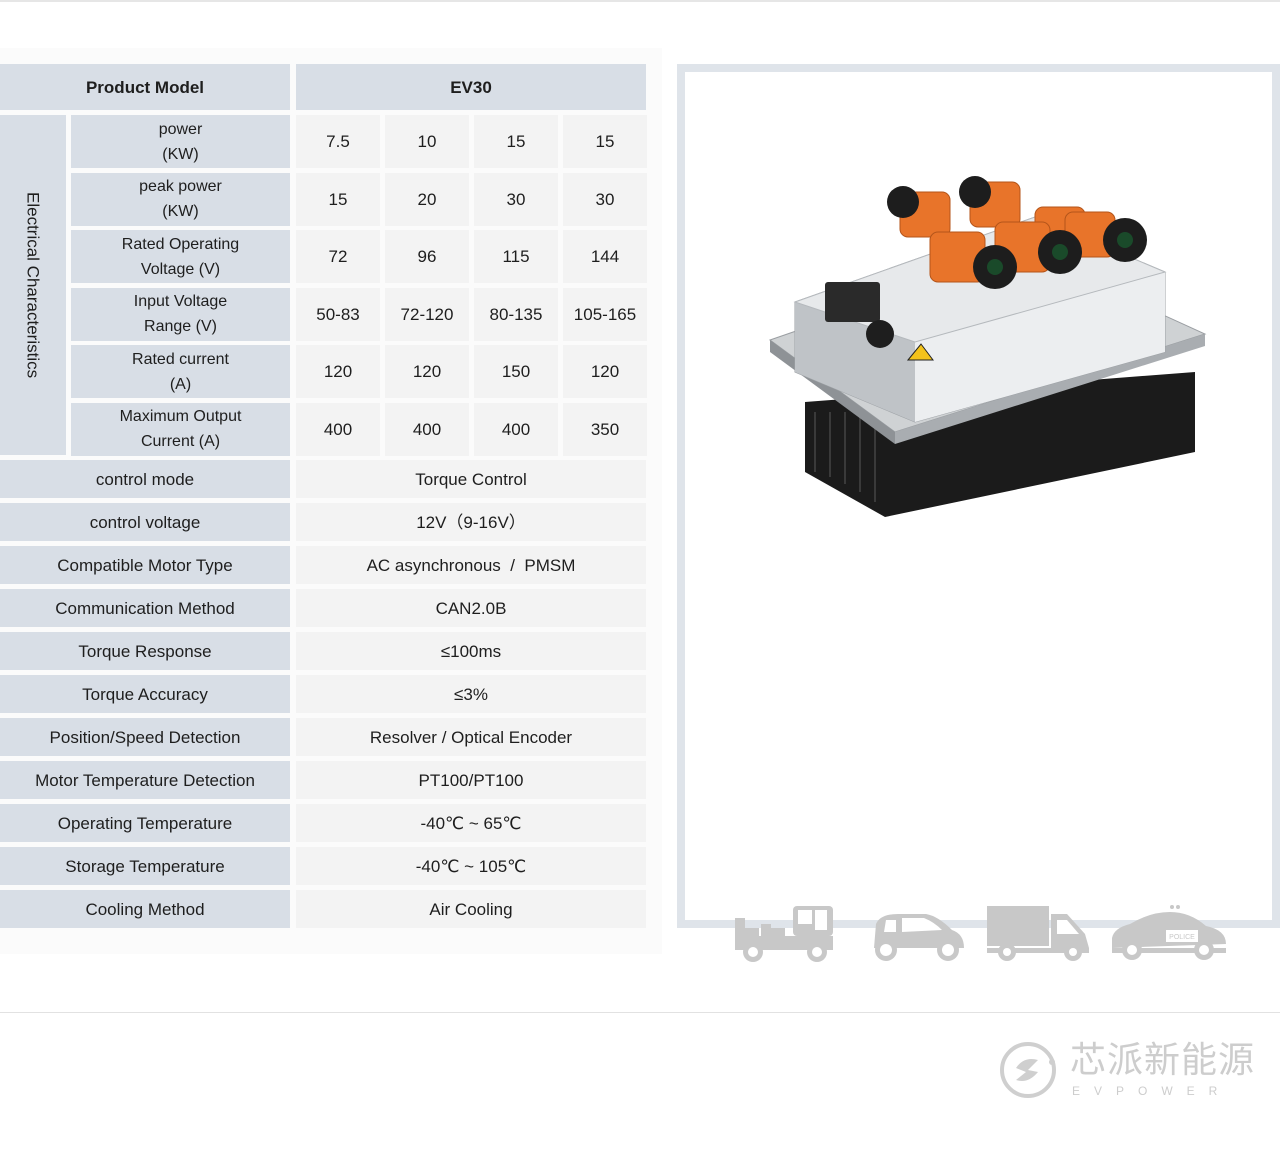 This screenshot has width=1280, height=1150. What do you see at coordinates (145, 479) in the screenshot?
I see `spec-row-label: control mode` at bounding box center [145, 479].